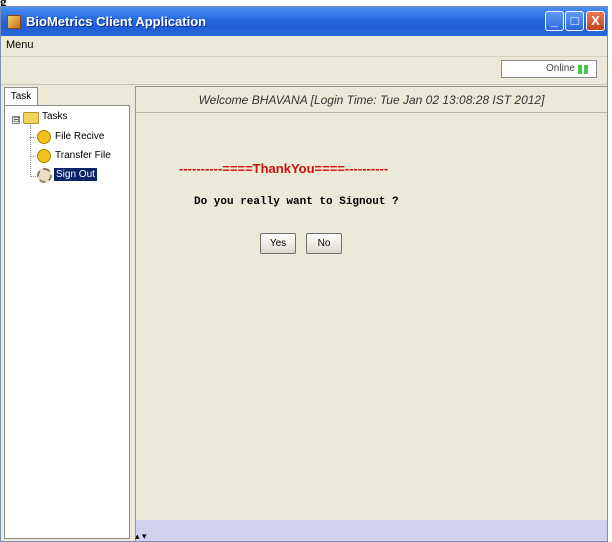 This screenshot has width=612, height=542. What do you see at coordinates (371, 530) in the screenshot?
I see `footer-strip` at bounding box center [371, 530].